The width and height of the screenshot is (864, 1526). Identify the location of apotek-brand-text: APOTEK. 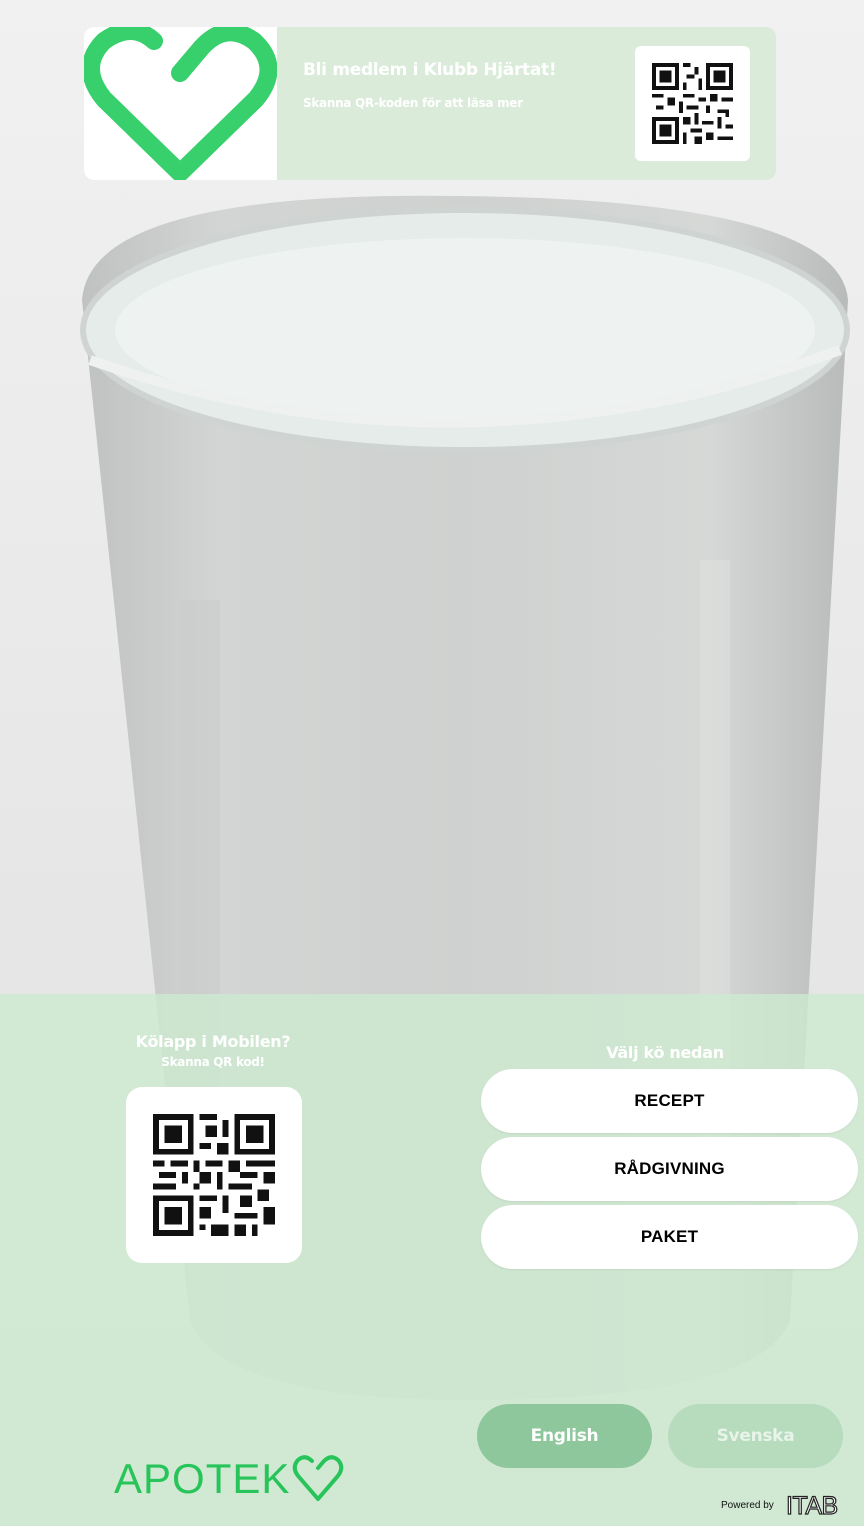
(202, 1478).